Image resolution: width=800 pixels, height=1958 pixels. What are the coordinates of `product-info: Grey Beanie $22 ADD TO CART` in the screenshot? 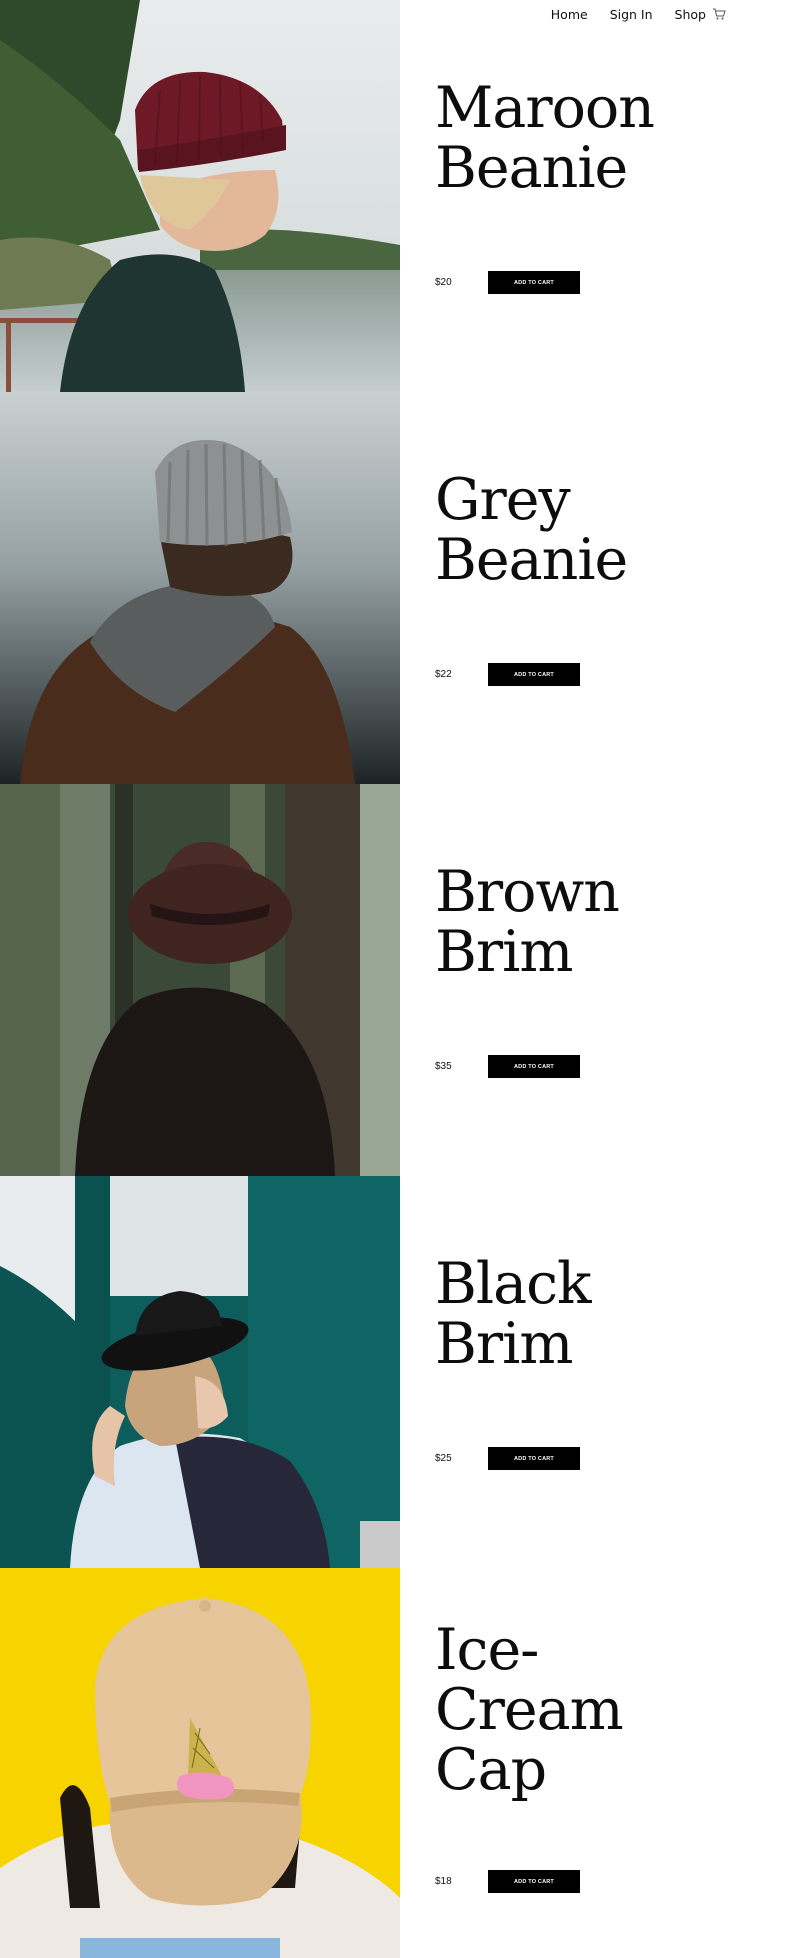 It's located at (605, 588).